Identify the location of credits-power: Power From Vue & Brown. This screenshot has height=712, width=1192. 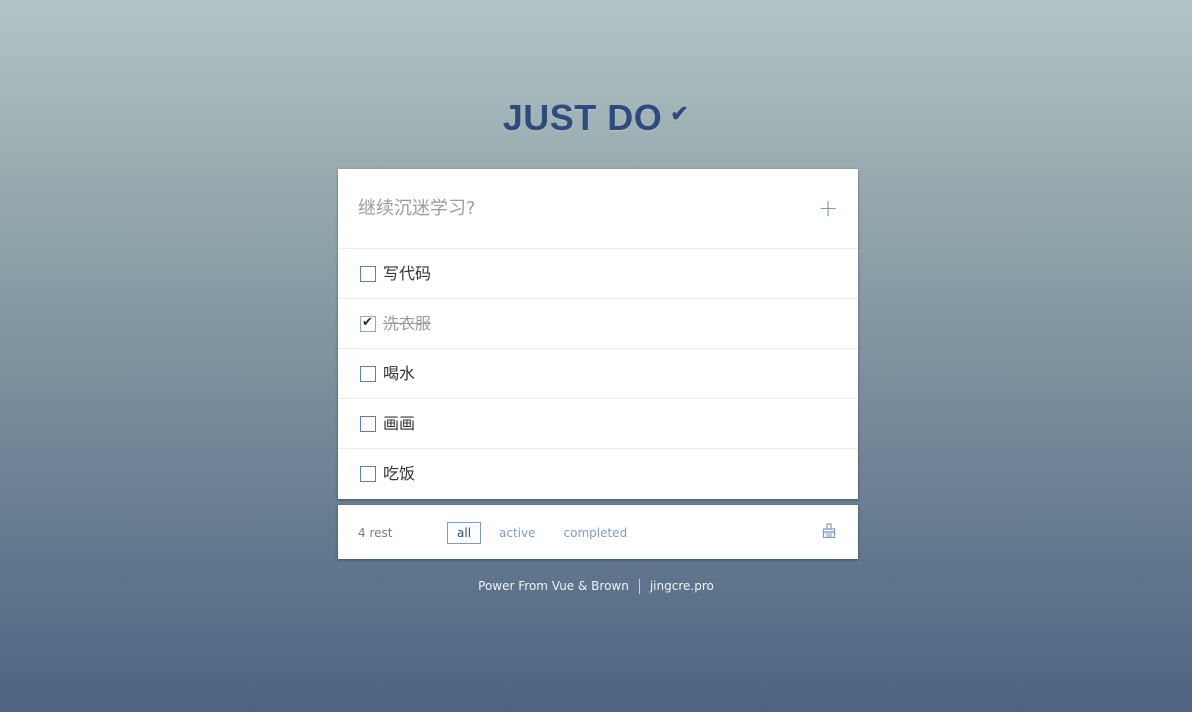
(553, 586).